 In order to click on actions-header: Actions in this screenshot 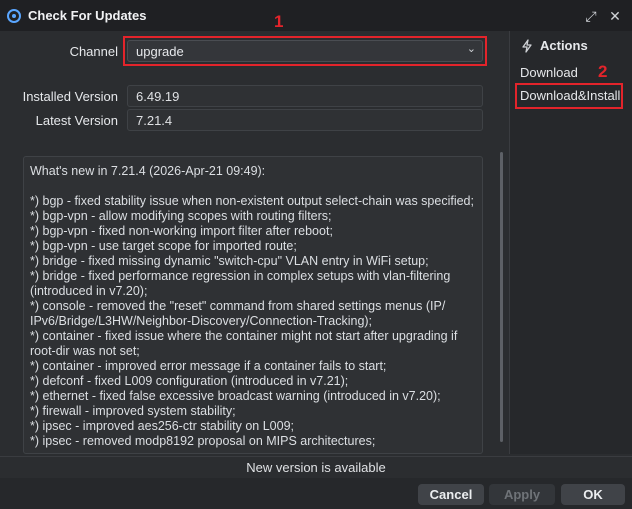, I will do `click(554, 45)`.